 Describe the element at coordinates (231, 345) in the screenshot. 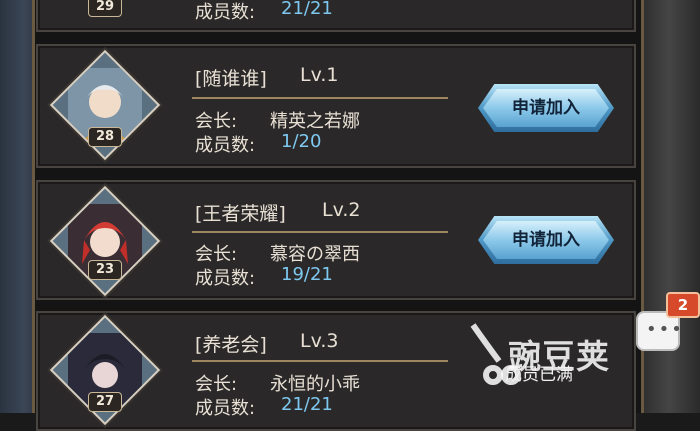

I see `guild-name: [养老会]` at that location.